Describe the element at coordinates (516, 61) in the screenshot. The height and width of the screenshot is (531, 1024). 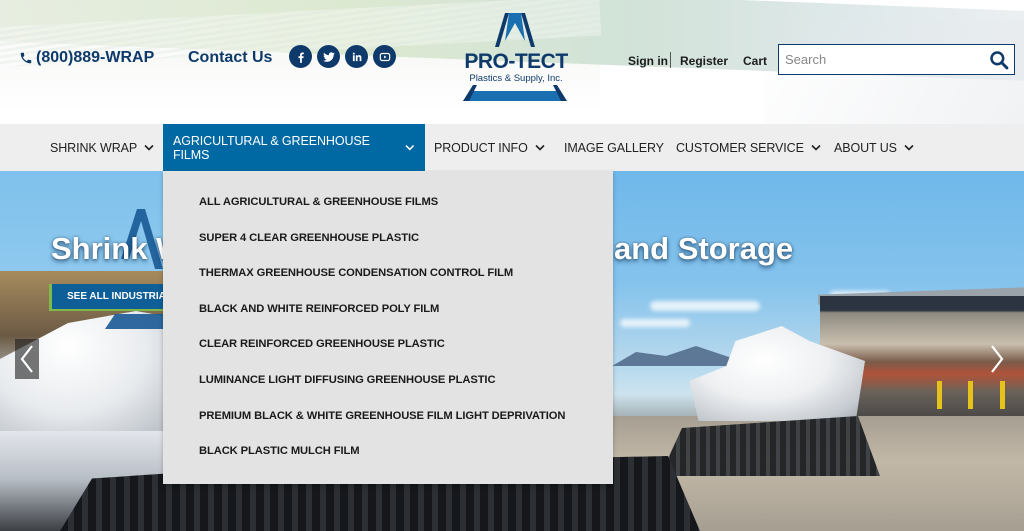
I see `logo-brand-text: PRO-TECT` at that location.